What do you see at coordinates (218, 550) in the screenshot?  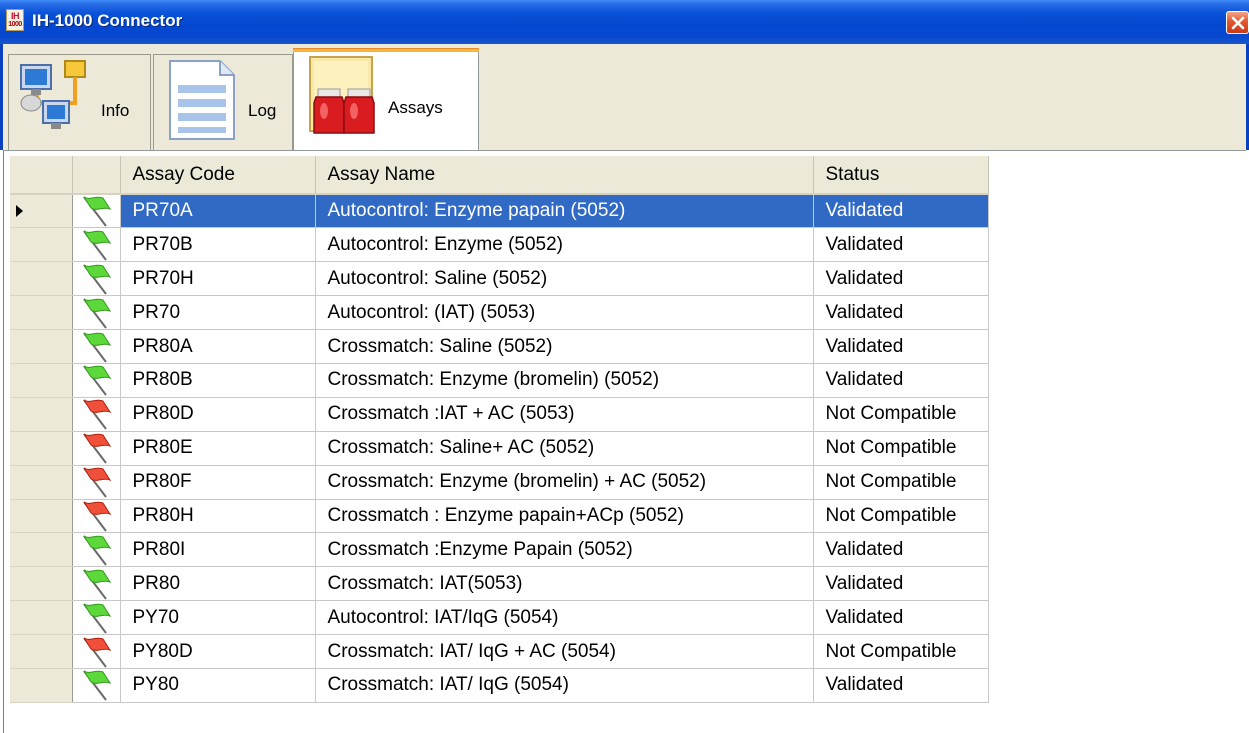 I see `assay-code-cell: PR80I` at bounding box center [218, 550].